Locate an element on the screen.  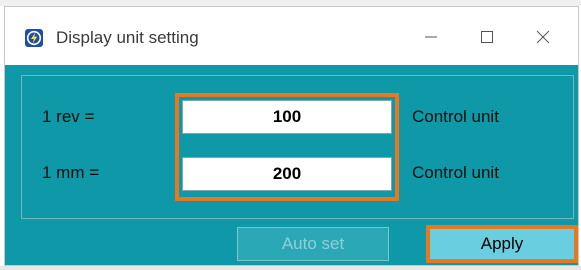
close-button is located at coordinates (543, 37).